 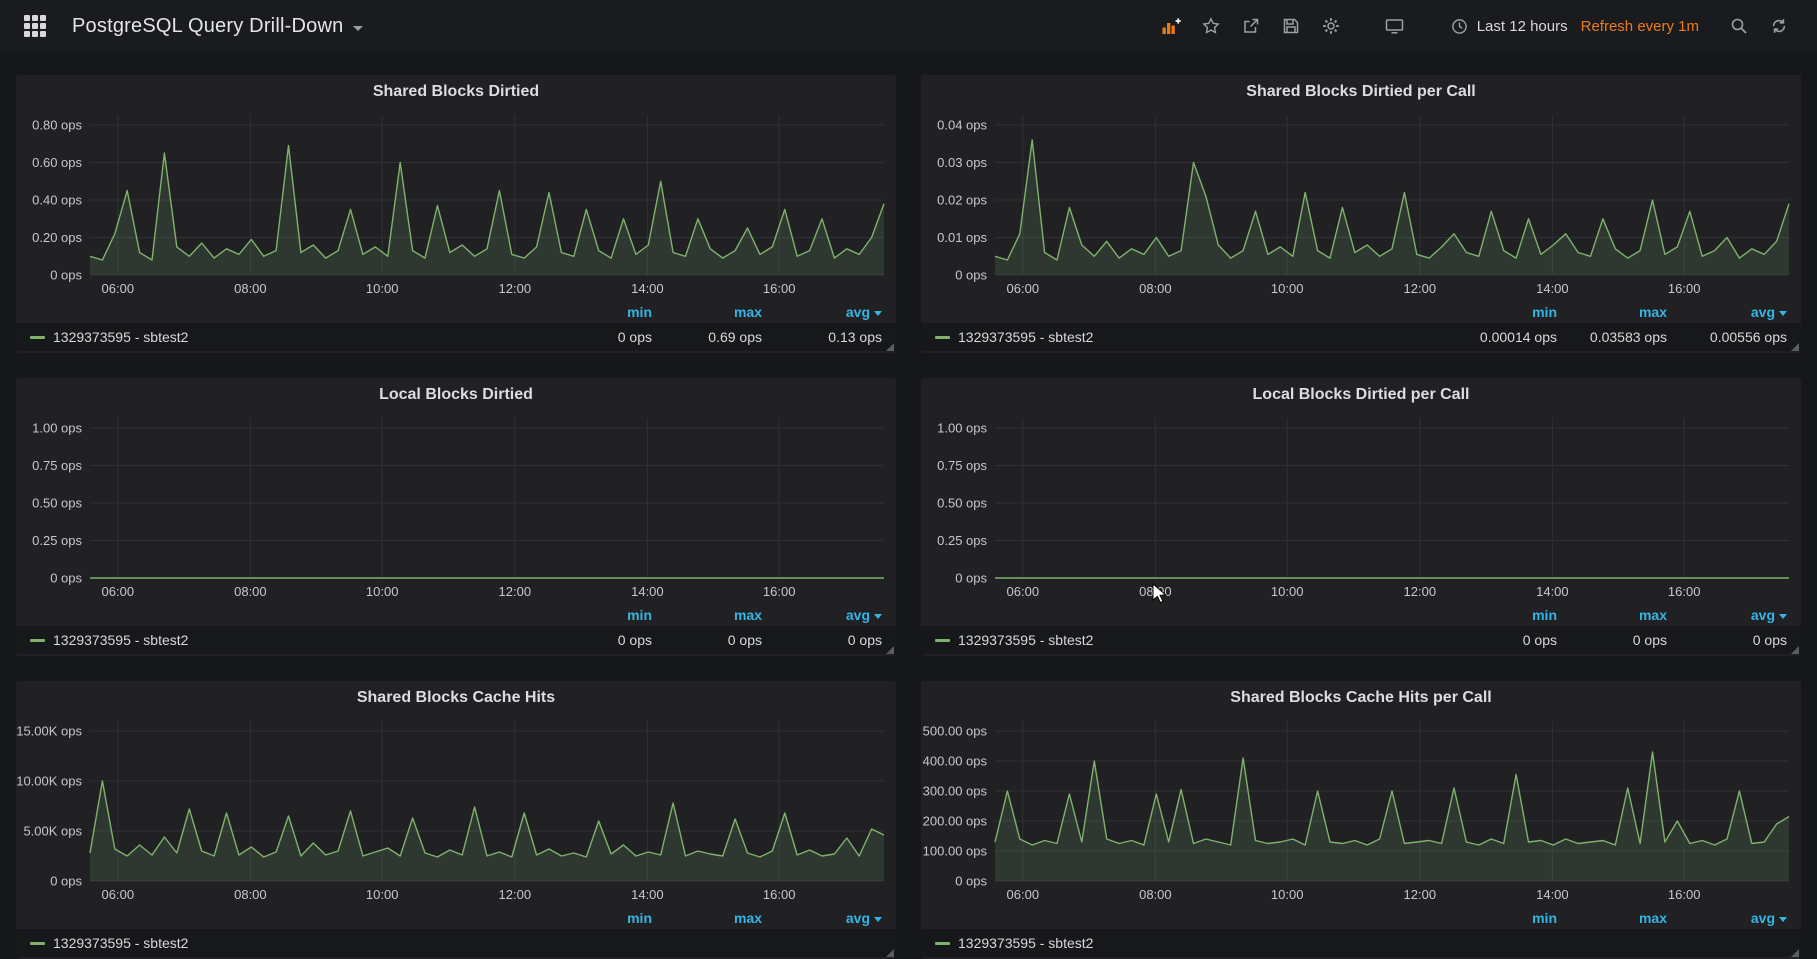 I want to click on star-dashboard-button, so click(x=1211, y=26).